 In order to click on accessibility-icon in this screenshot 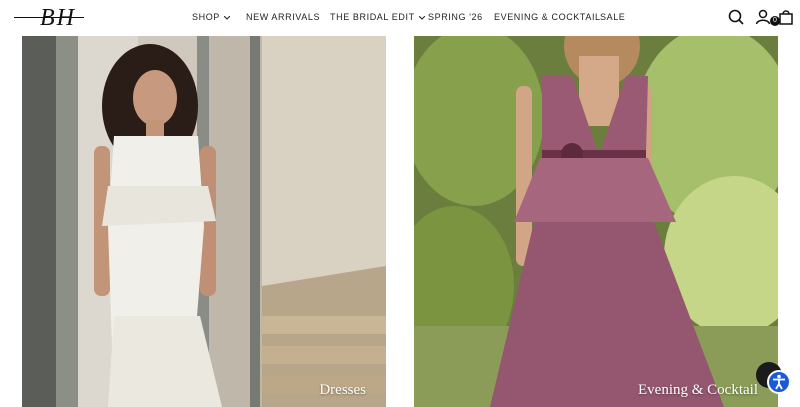, I will do `click(779, 382)`.